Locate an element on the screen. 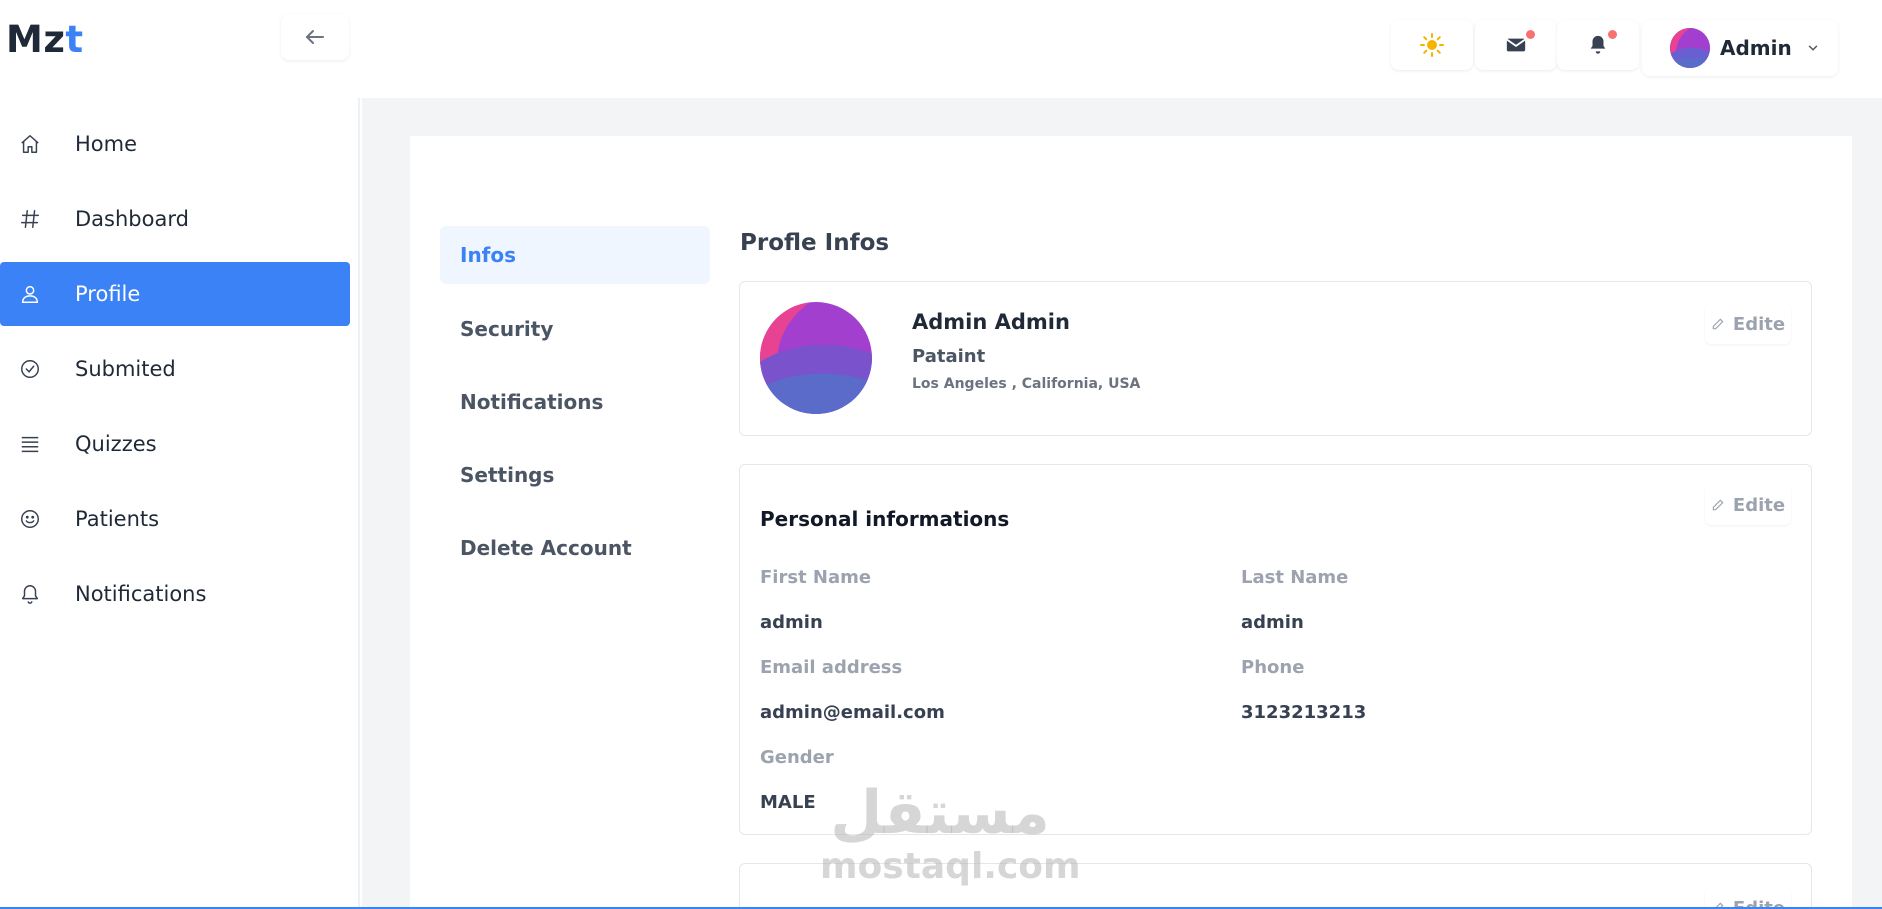 The height and width of the screenshot is (909, 1882). hash-icon is located at coordinates (30, 219).